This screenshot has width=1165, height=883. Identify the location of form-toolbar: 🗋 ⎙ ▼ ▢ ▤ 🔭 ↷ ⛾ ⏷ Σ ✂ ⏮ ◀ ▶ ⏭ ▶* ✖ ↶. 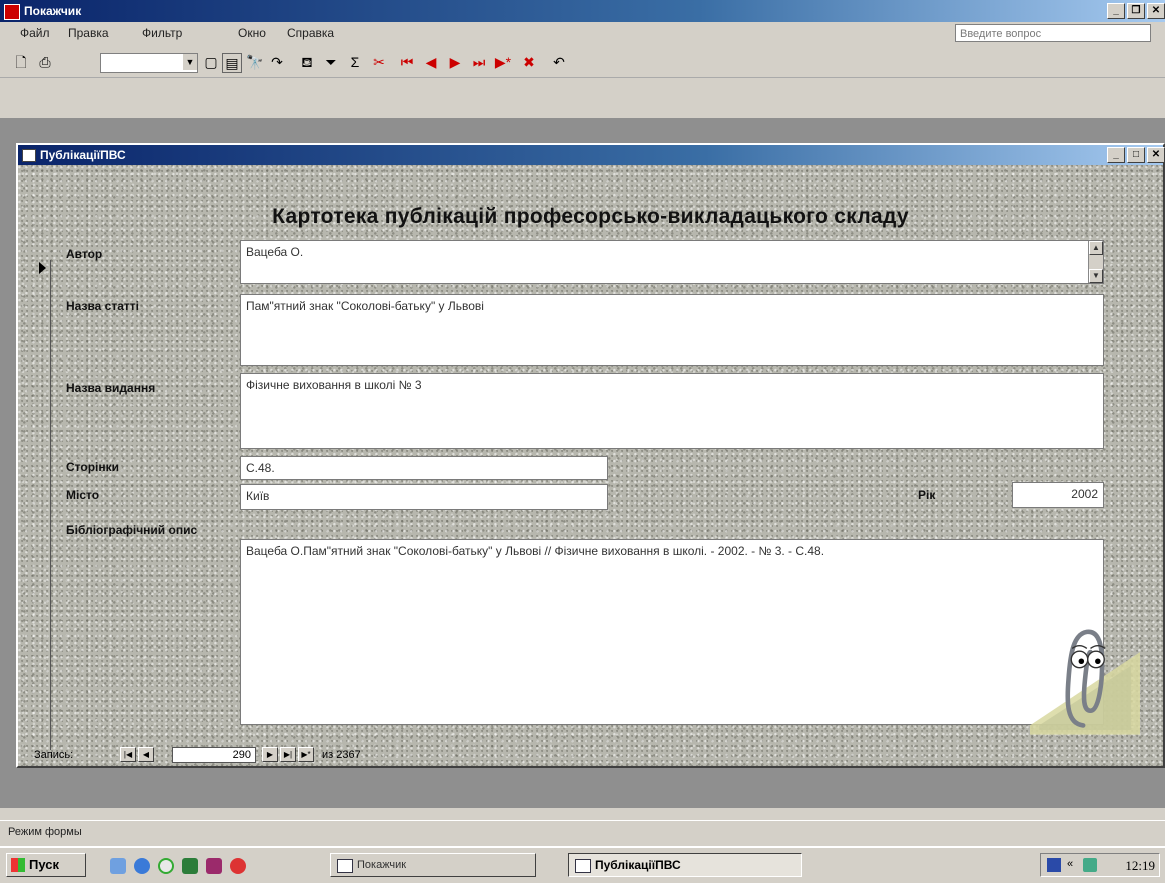
(582, 61).